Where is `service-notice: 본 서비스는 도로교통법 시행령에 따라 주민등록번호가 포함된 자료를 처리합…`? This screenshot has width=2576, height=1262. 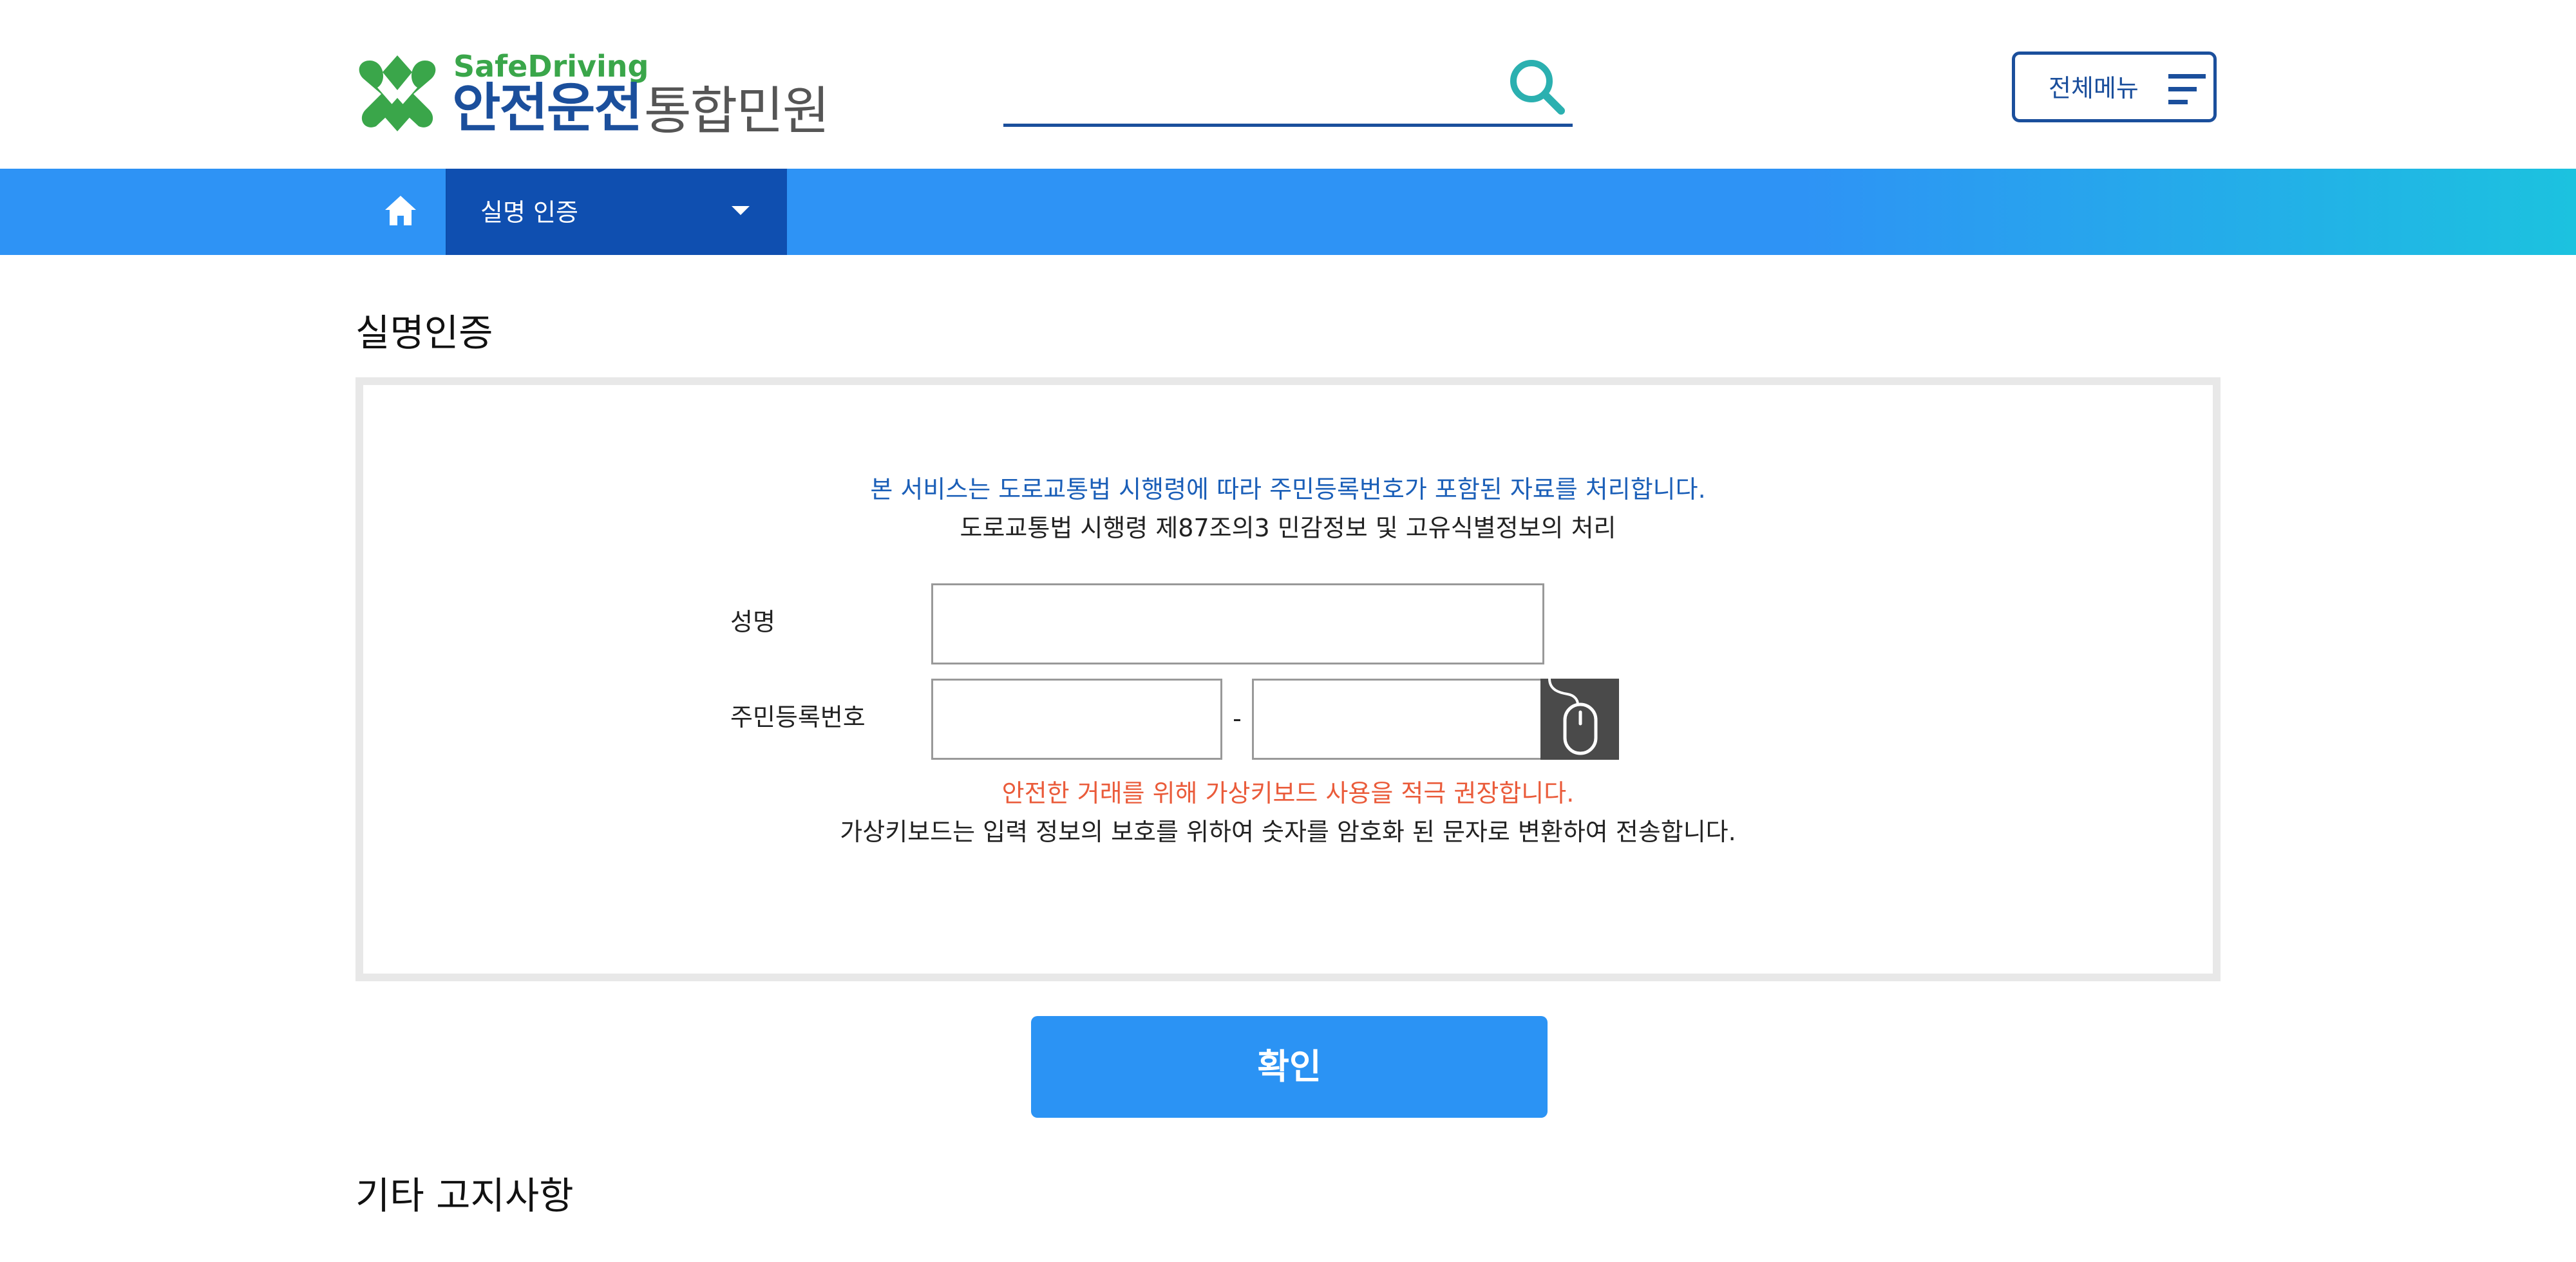
service-notice: 본 서비스는 도로교통법 시행령에 따라 주민등록번호가 포함된 자료를 처리합… is located at coordinates (1288, 489).